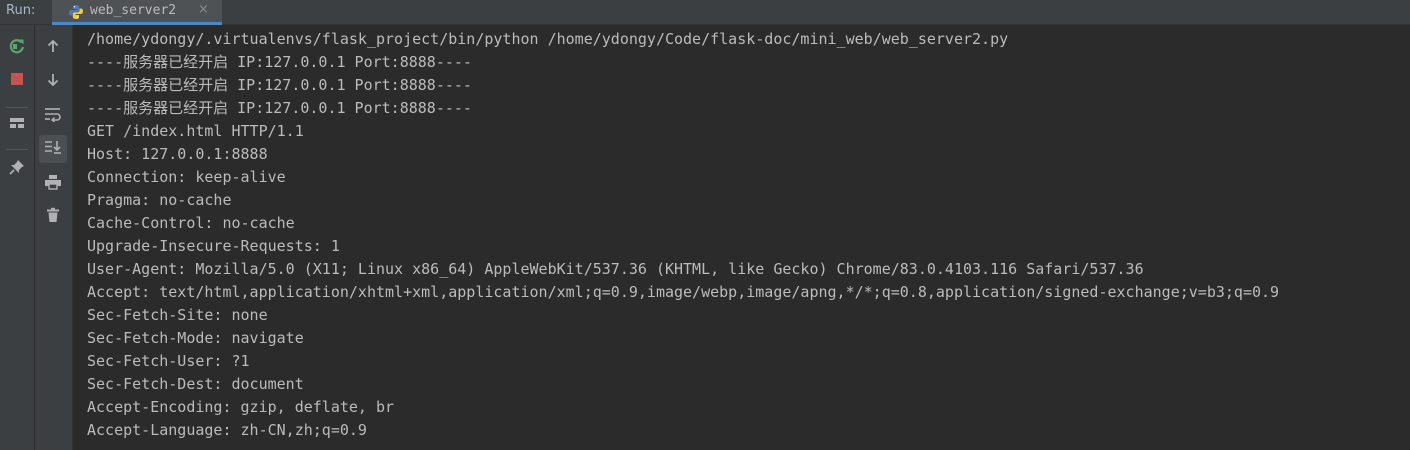  I want to click on scroll-to-end-icon, so click(53, 149).